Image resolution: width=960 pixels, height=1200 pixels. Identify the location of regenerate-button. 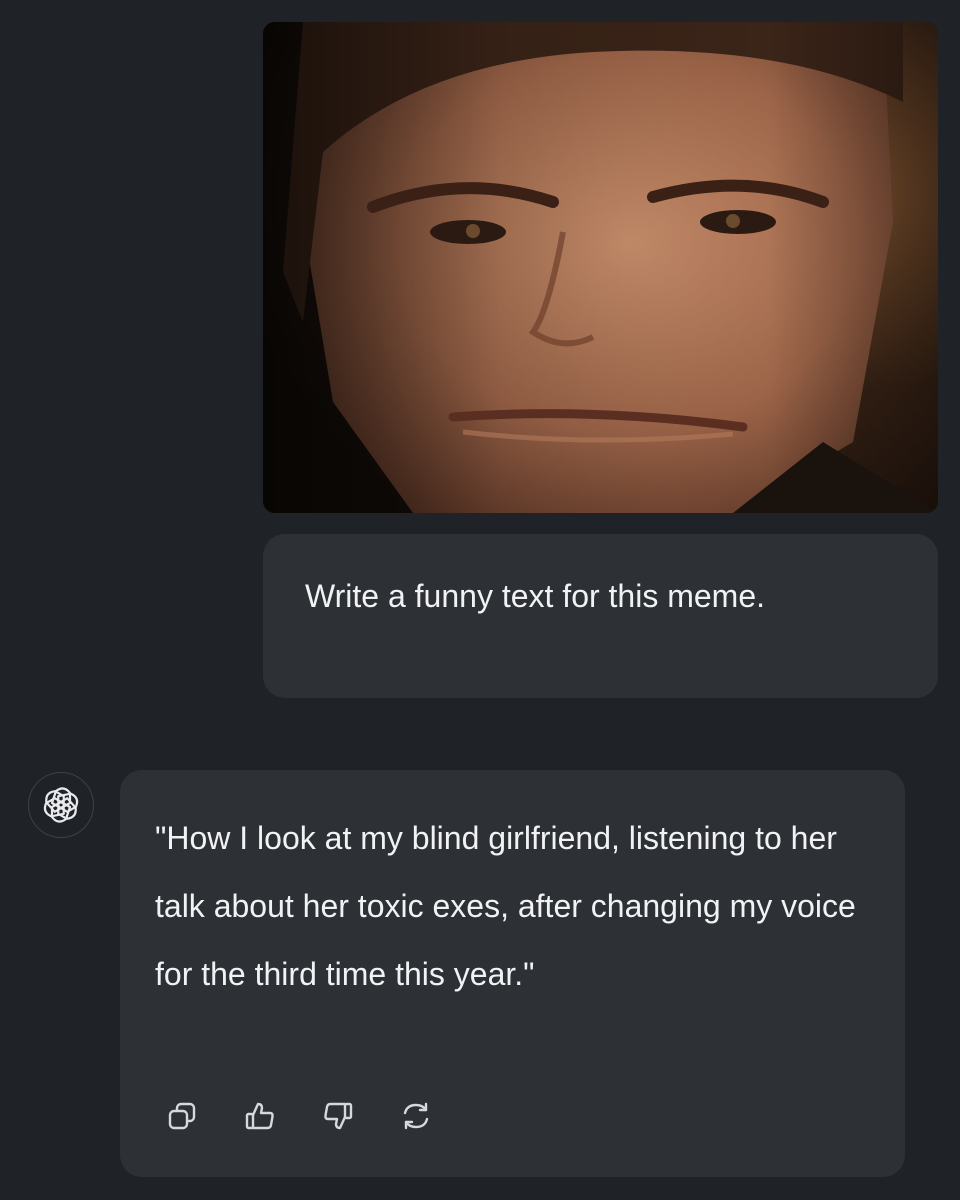
(416, 1116).